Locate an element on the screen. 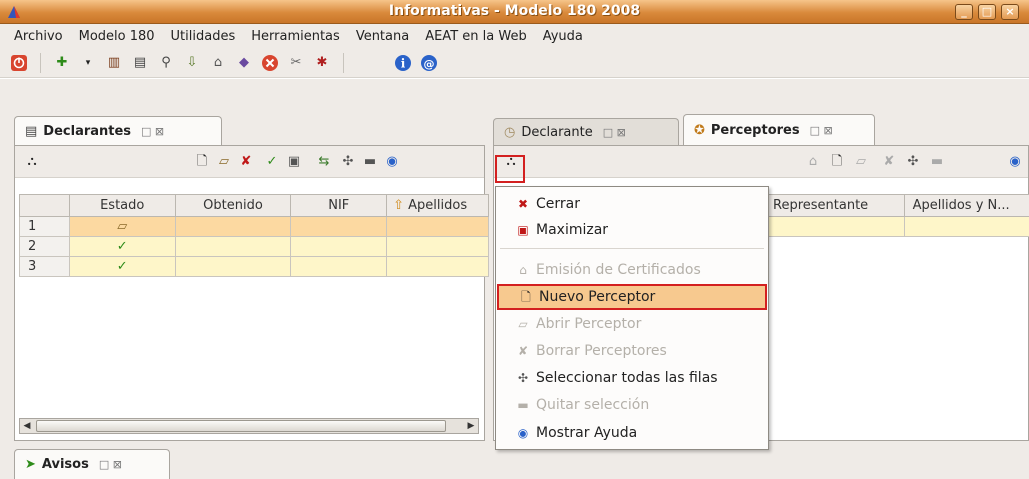 Image resolution: width=1029 pixels, height=479 pixels. bug-icon: ✱ is located at coordinates (322, 63).